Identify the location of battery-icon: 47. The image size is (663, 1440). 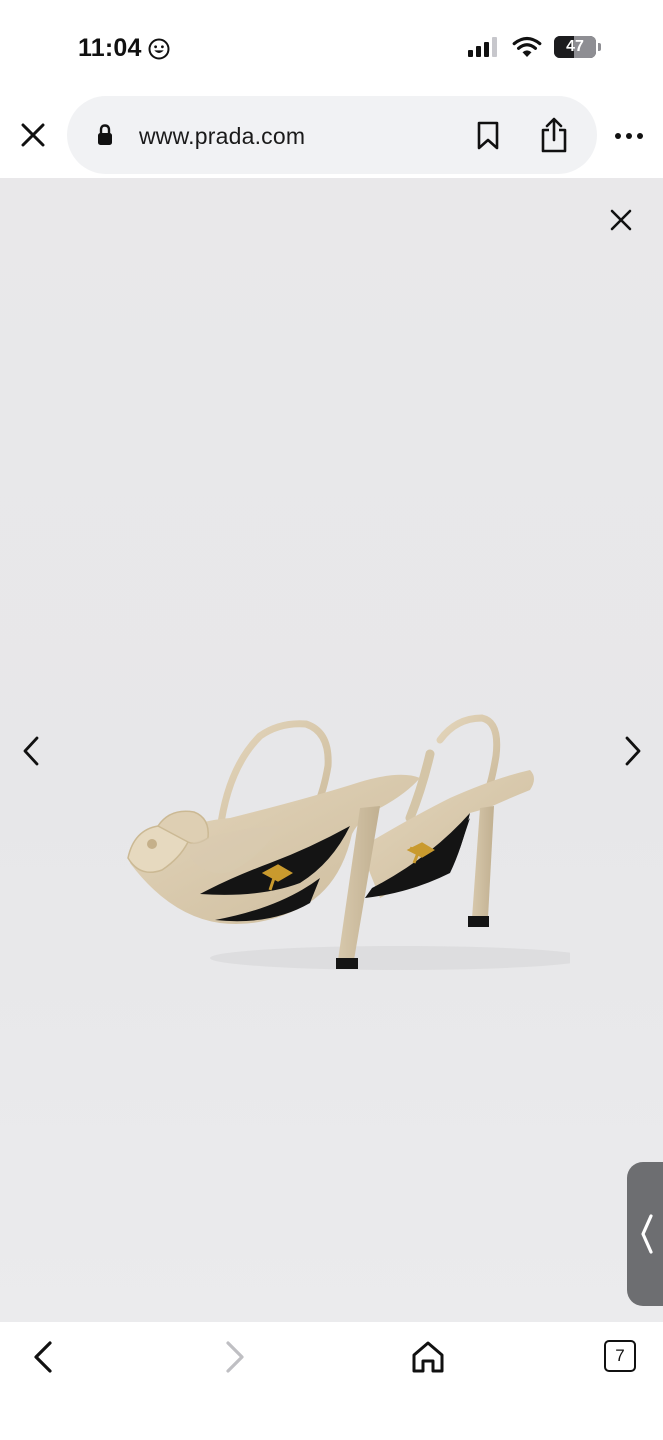
(577, 47).